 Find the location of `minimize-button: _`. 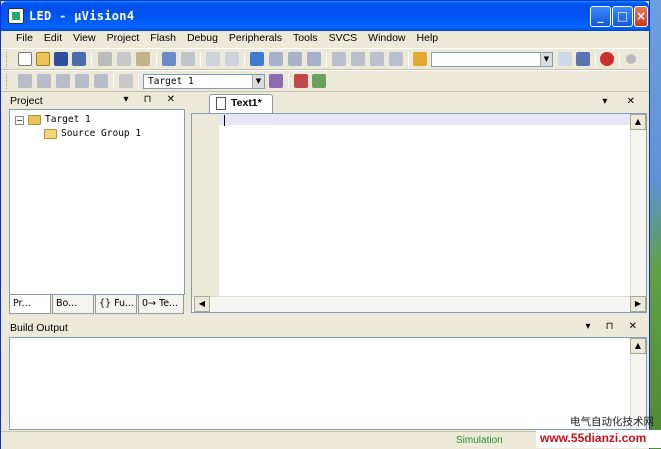

minimize-button: _ is located at coordinates (600, 16).